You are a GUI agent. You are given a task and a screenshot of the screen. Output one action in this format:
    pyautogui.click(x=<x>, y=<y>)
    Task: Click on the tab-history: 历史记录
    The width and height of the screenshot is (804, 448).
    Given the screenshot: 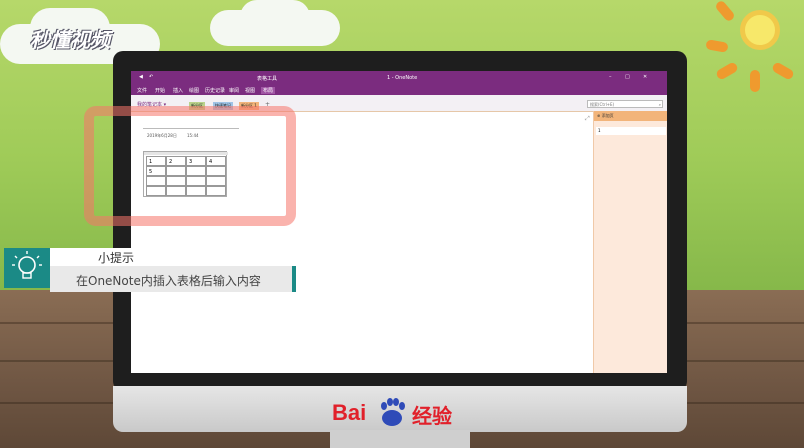 What is the action you would take?
    pyautogui.click(x=215, y=90)
    